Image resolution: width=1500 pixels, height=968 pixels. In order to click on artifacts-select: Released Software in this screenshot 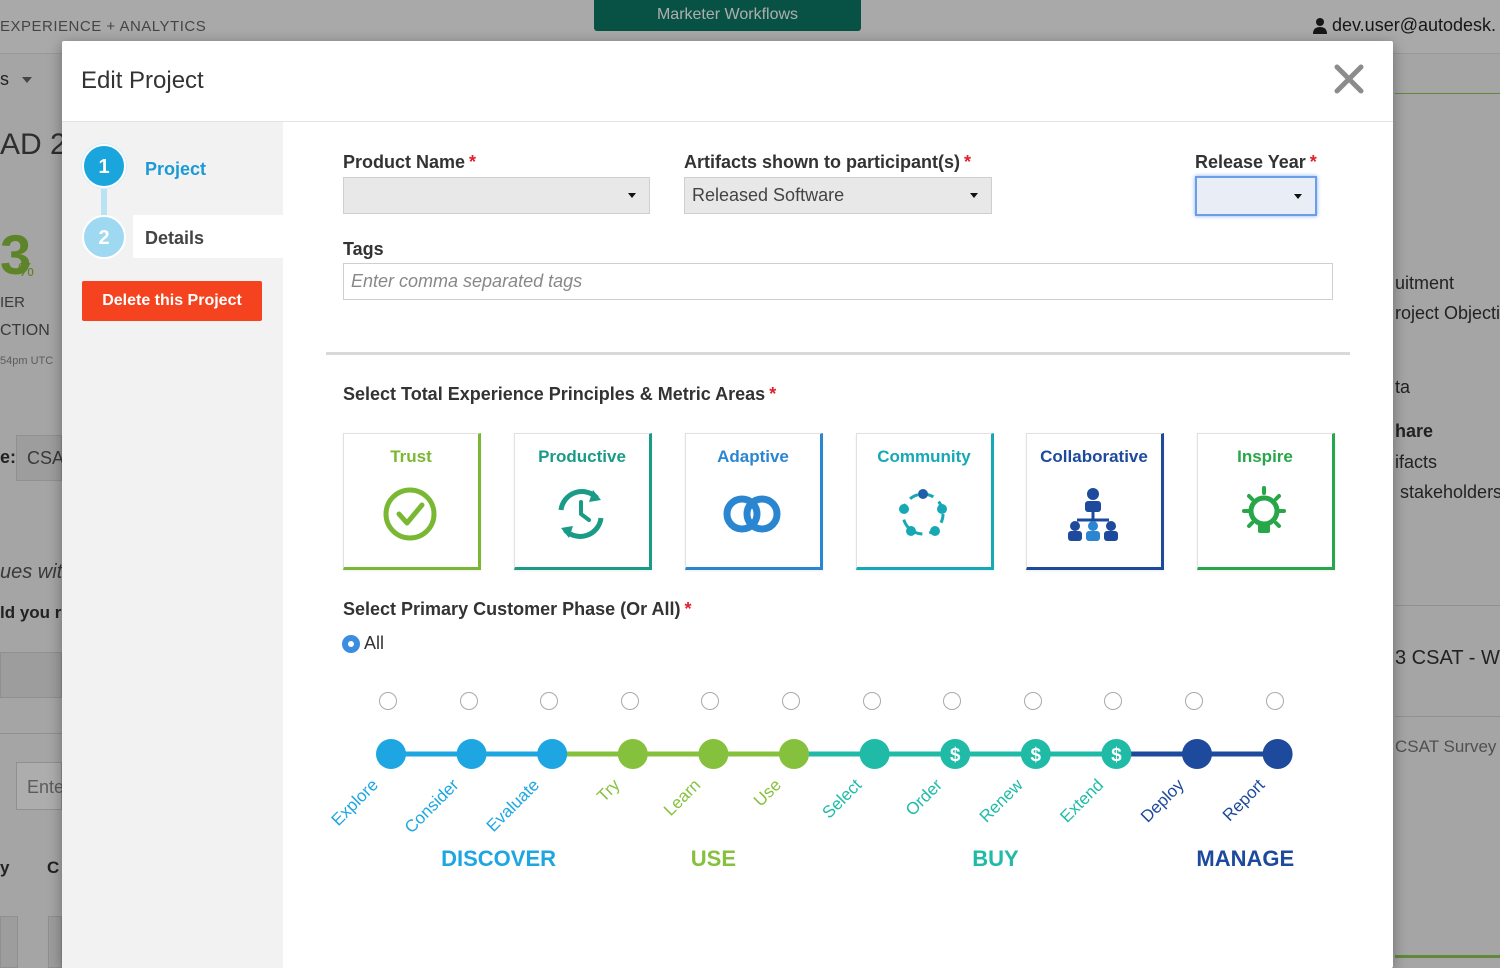, I will do `click(838, 195)`.